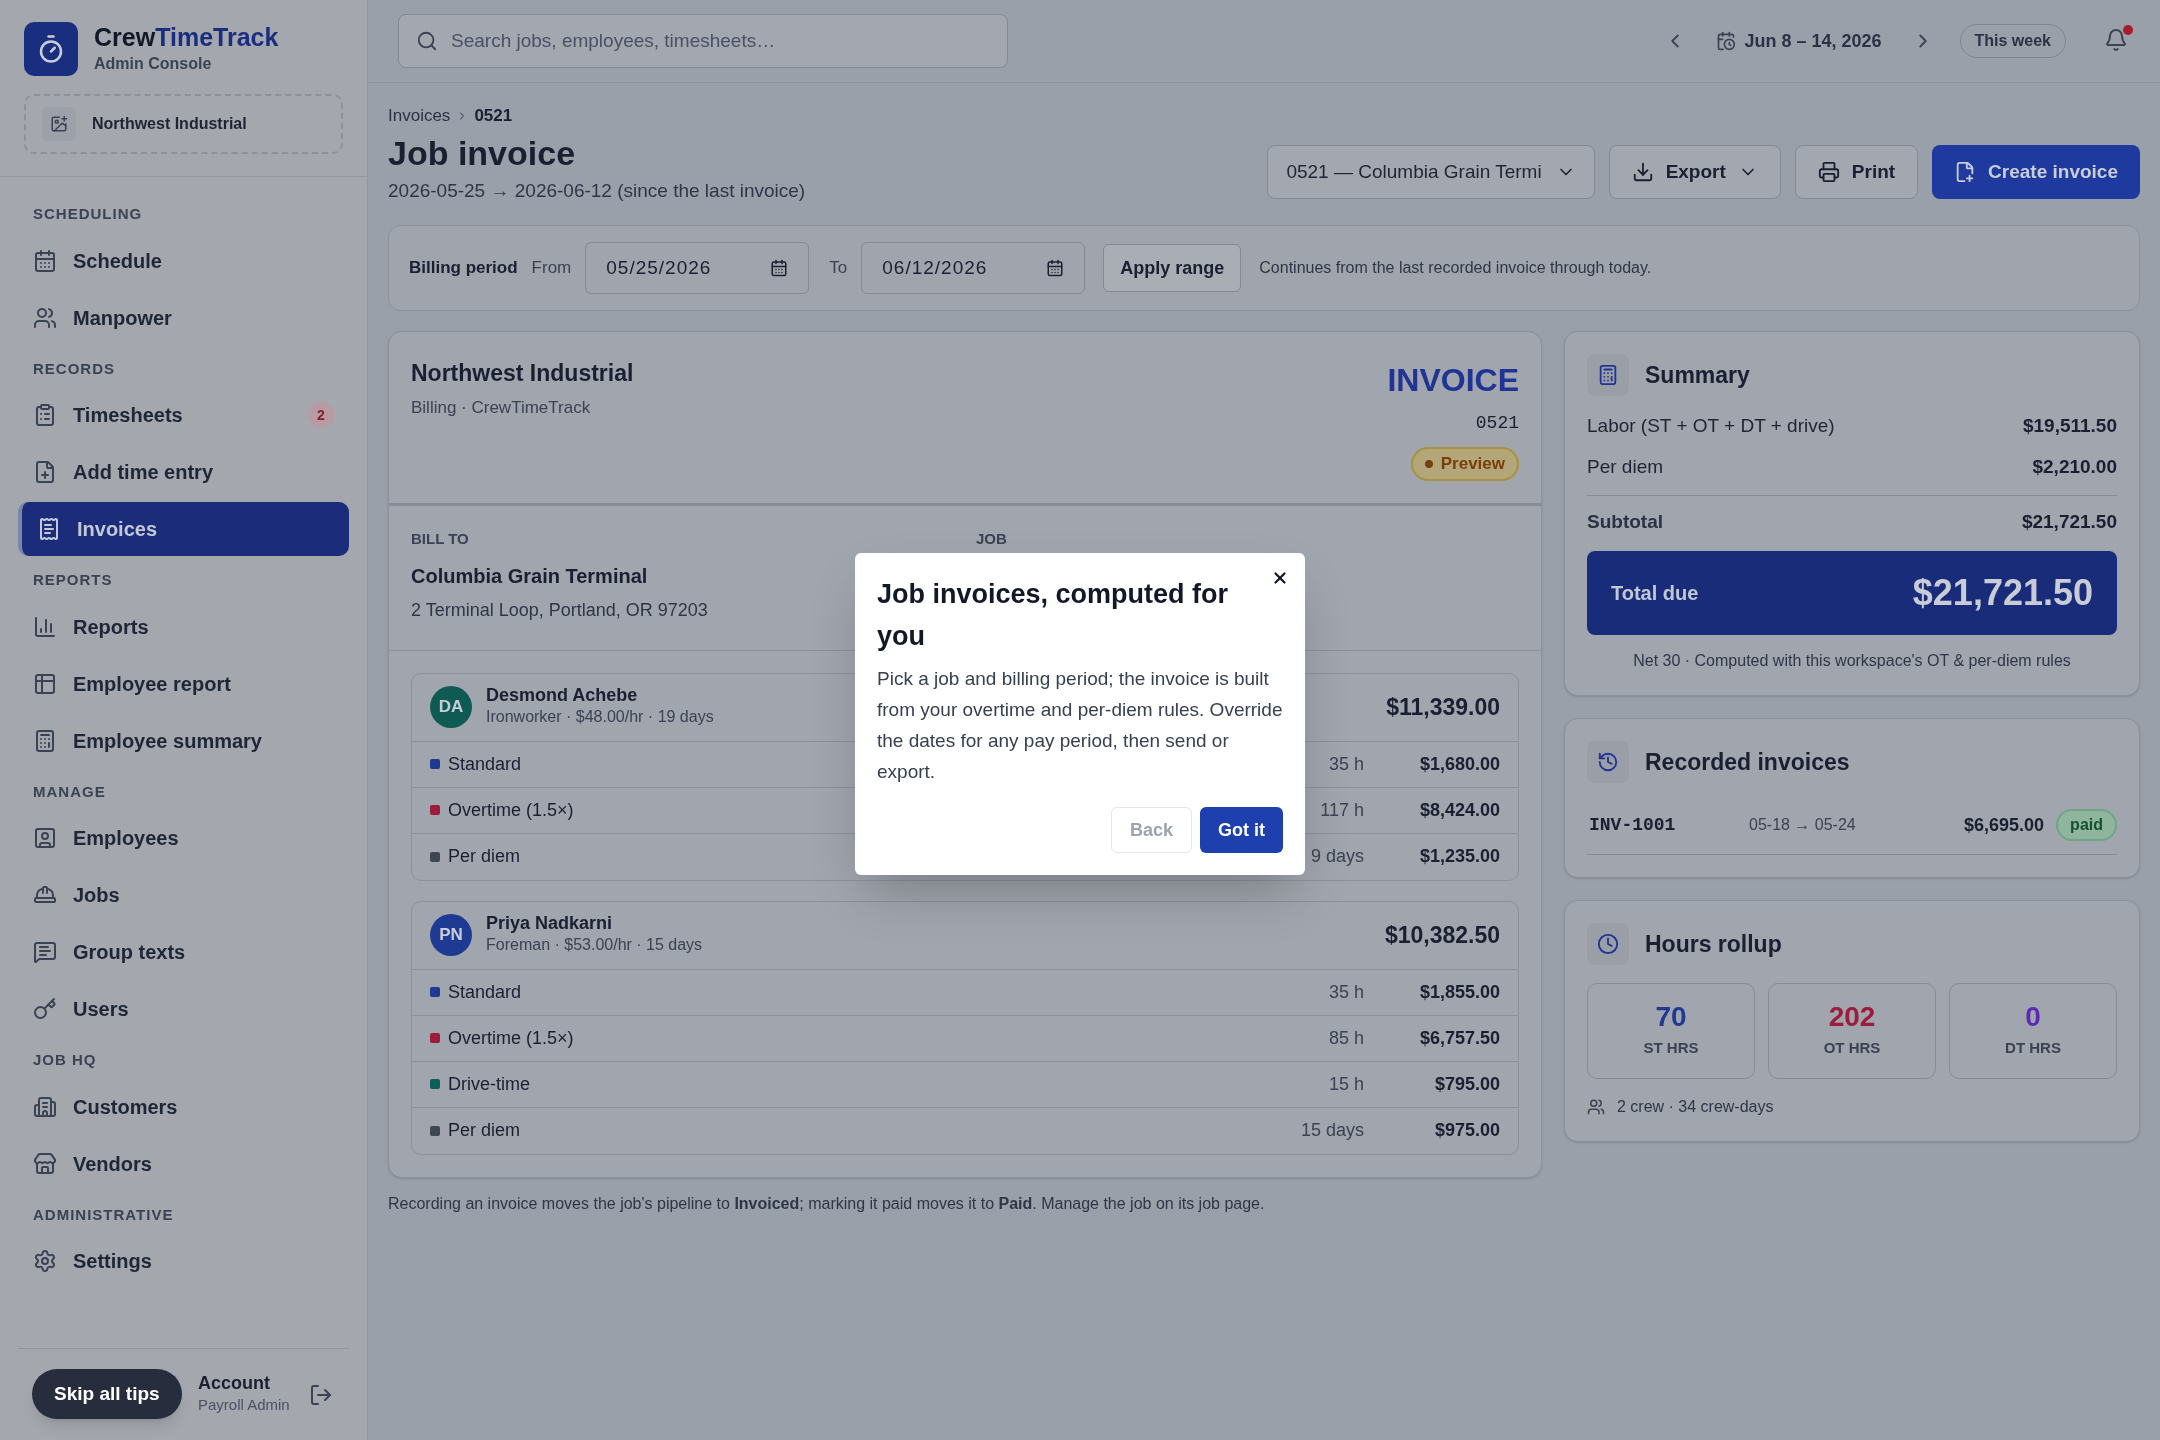 The image size is (2160, 1440). Describe the element at coordinates (1466, 1130) in the screenshot. I see `line-amount: $975.00` at that location.